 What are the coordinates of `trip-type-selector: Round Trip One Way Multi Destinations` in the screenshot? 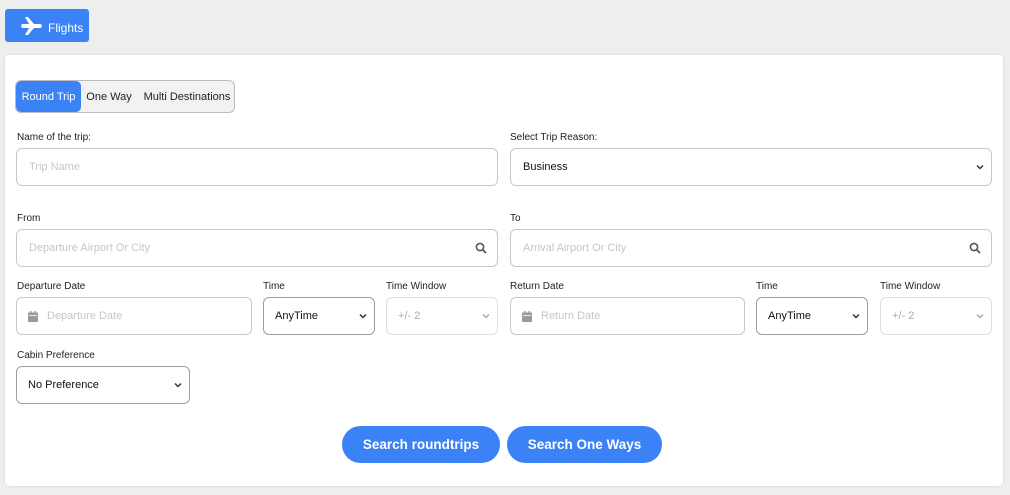 It's located at (125, 96).